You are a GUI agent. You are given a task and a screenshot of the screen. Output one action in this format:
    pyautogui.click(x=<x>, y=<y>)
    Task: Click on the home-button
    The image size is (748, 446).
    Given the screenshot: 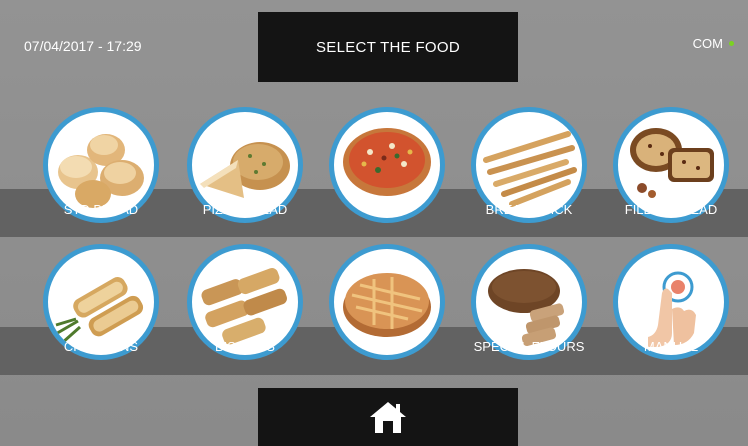 What is the action you would take?
    pyautogui.click(x=388, y=417)
    